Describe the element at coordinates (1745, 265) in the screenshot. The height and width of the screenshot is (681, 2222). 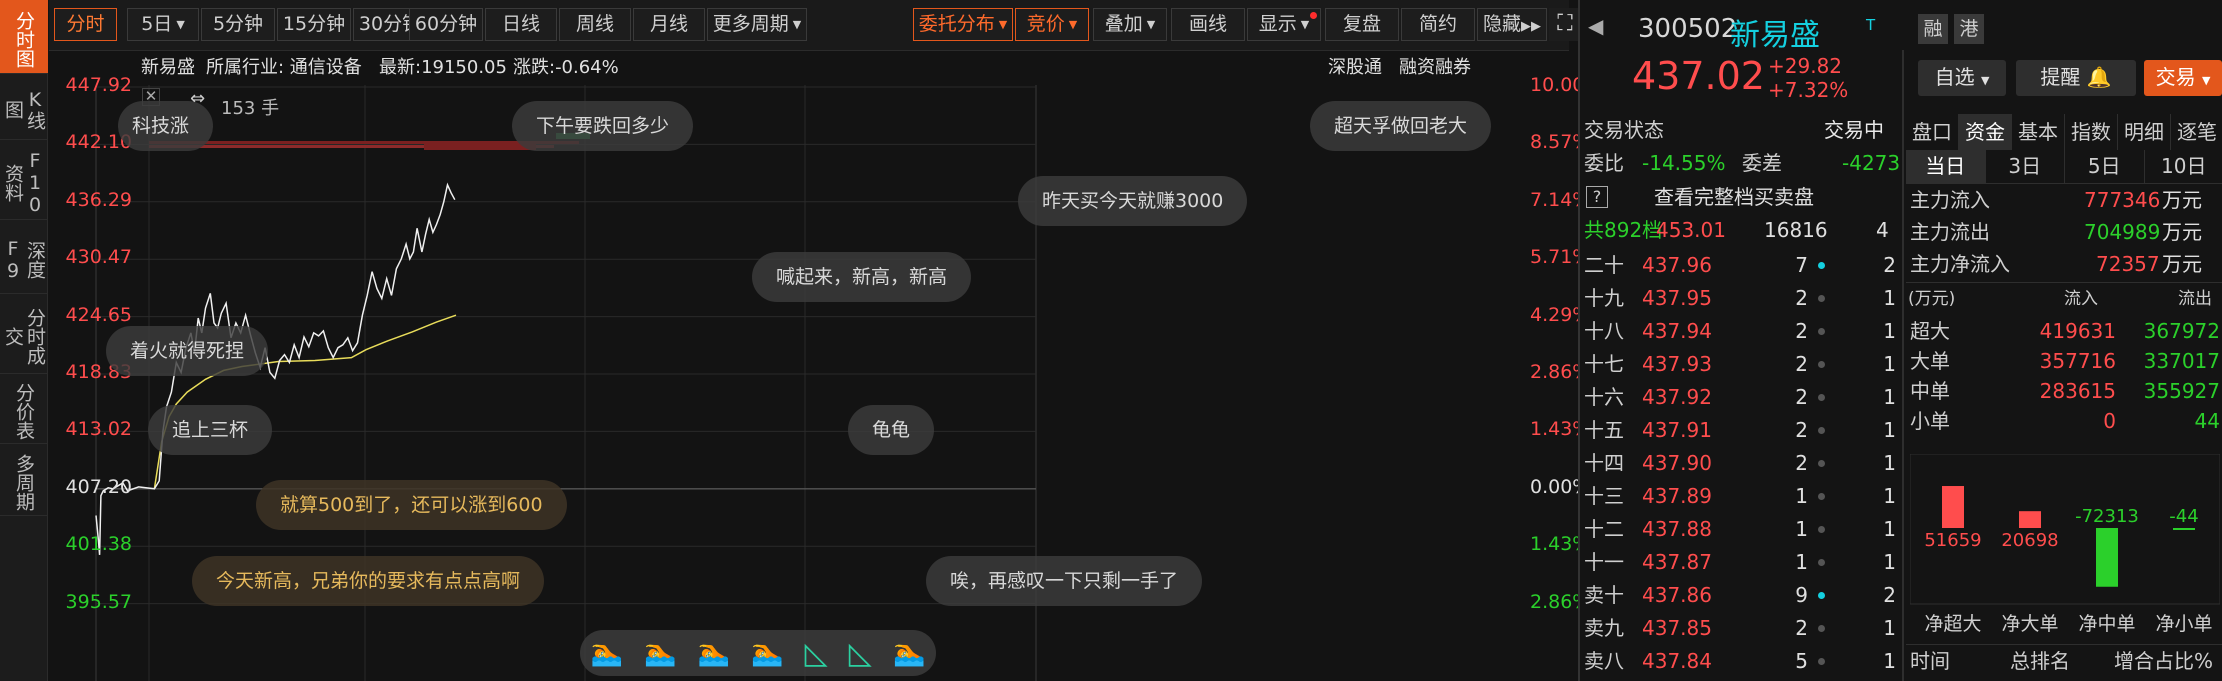
I see `order-book-row: 二十 437.96 7 2` at that location.